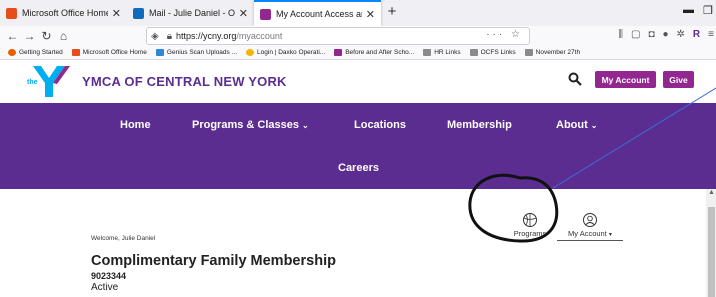 The image size is (716, 297). What do you see at coordinates (245, 125) in the screenshot?
I see `nav-label: Programs & Classes` at bounding box center [245, 125].